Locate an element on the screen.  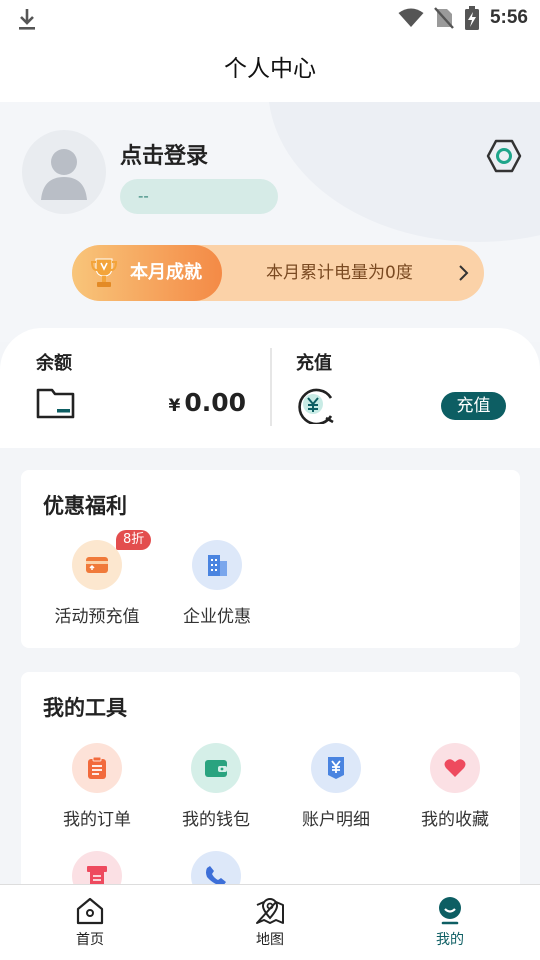
tool-label: 我的订单 is located at coordinates (97, 820).